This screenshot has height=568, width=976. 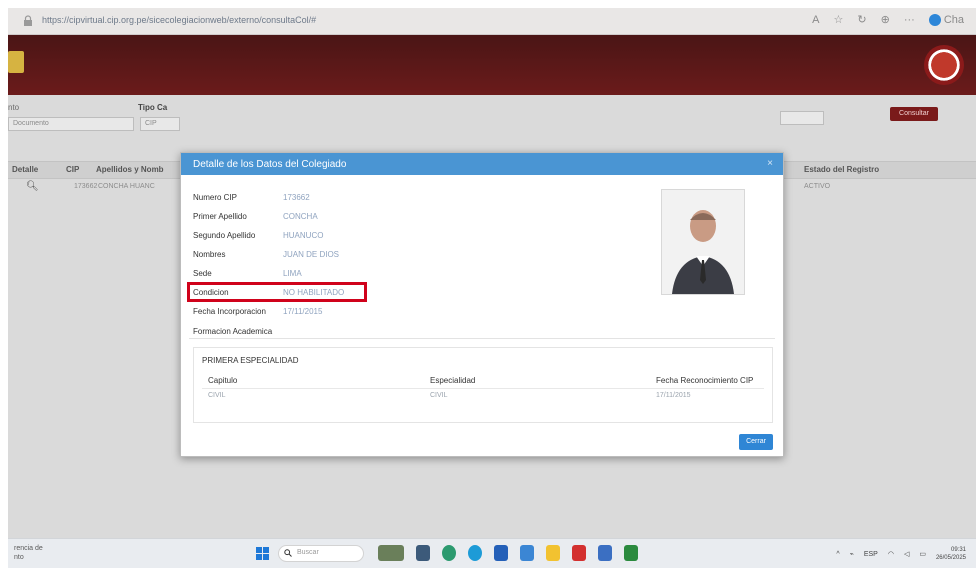 What do you see at coordinates (19, 557) in the screenshot?
I see `taskbar-left-line2: nto` at bounding box center [19, 557].